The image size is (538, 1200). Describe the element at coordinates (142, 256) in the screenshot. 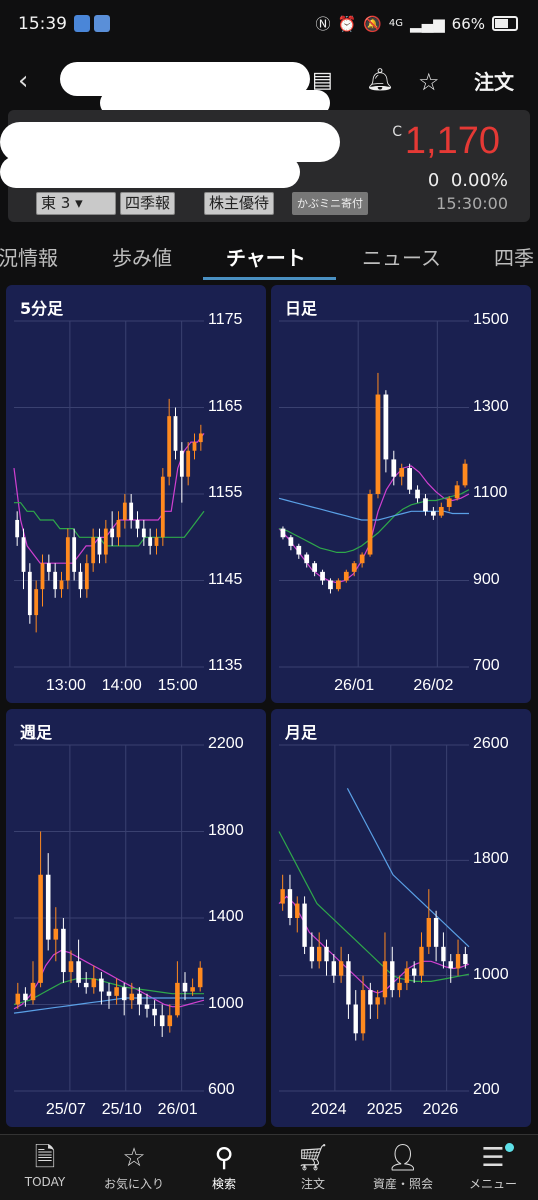

I see `tab-ticks: 歩み値` at that location.